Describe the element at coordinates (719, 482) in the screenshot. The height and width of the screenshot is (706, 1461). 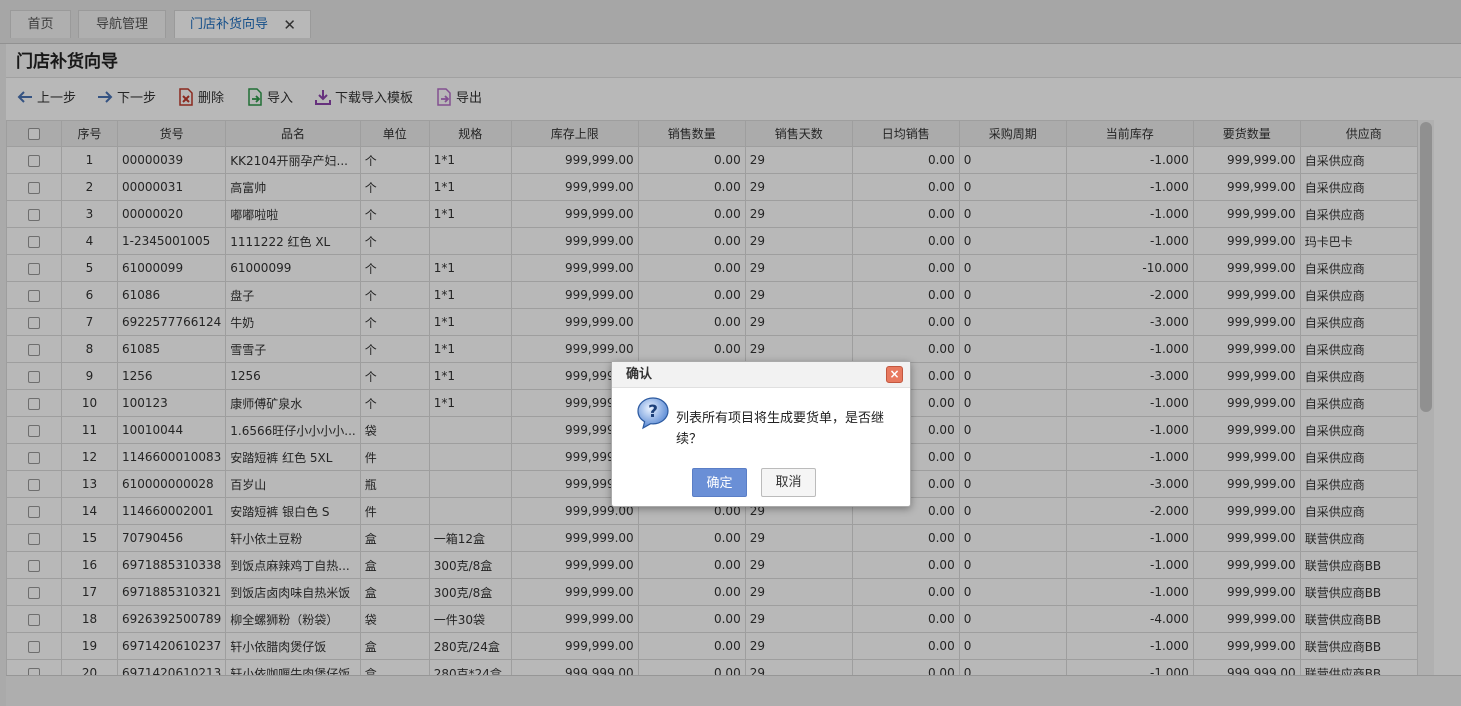
I see `confirm-button: 确定` at that location.